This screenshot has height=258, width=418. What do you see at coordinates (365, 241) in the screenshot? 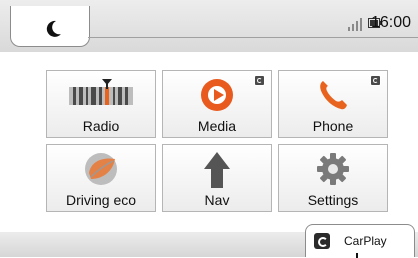
I see `carplay-label: CarPlay` at bounding box center [365, 241].